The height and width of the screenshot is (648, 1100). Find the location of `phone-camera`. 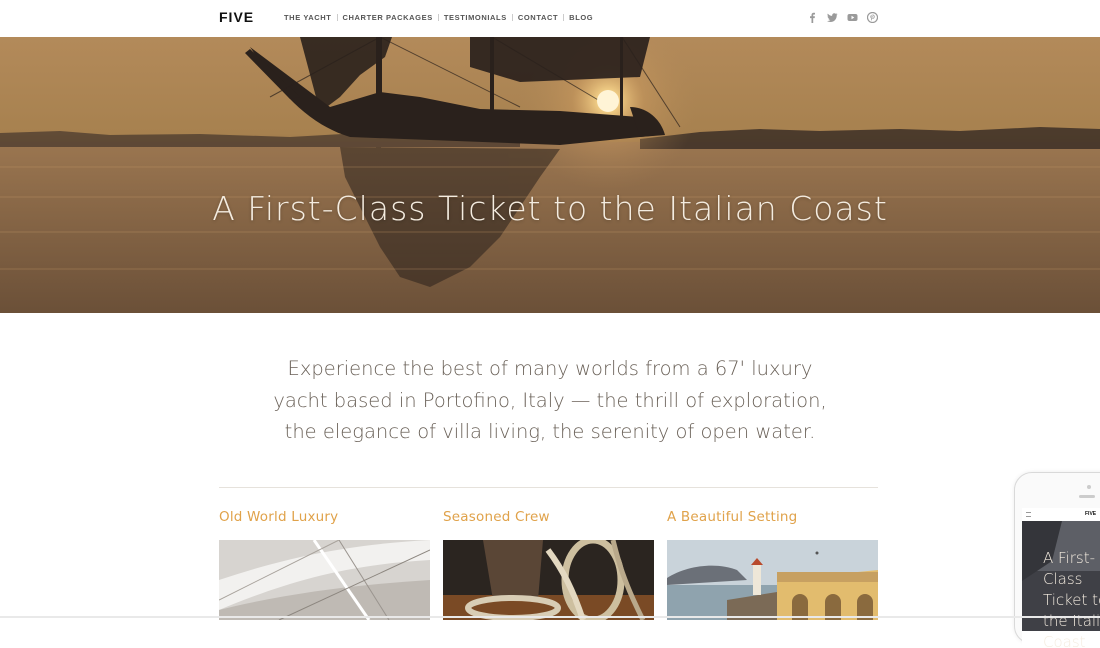

phone-camera is located at coordinates (1089, 487).